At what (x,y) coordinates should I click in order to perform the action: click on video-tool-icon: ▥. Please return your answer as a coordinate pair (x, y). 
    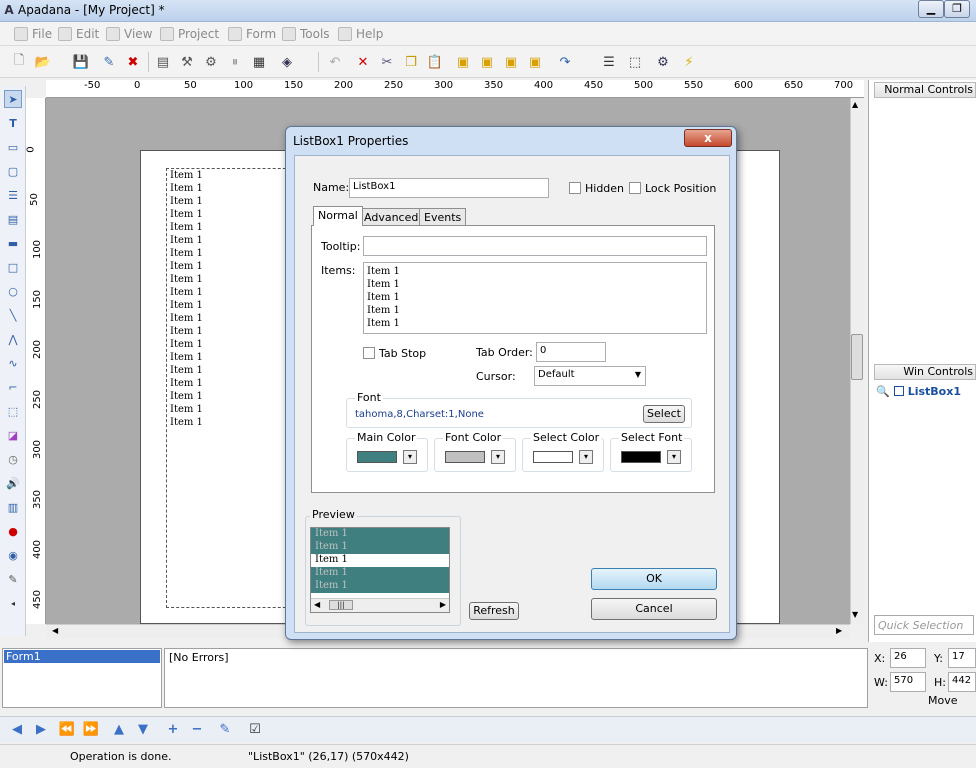
    Looking at the image, I should click on (13, 507).